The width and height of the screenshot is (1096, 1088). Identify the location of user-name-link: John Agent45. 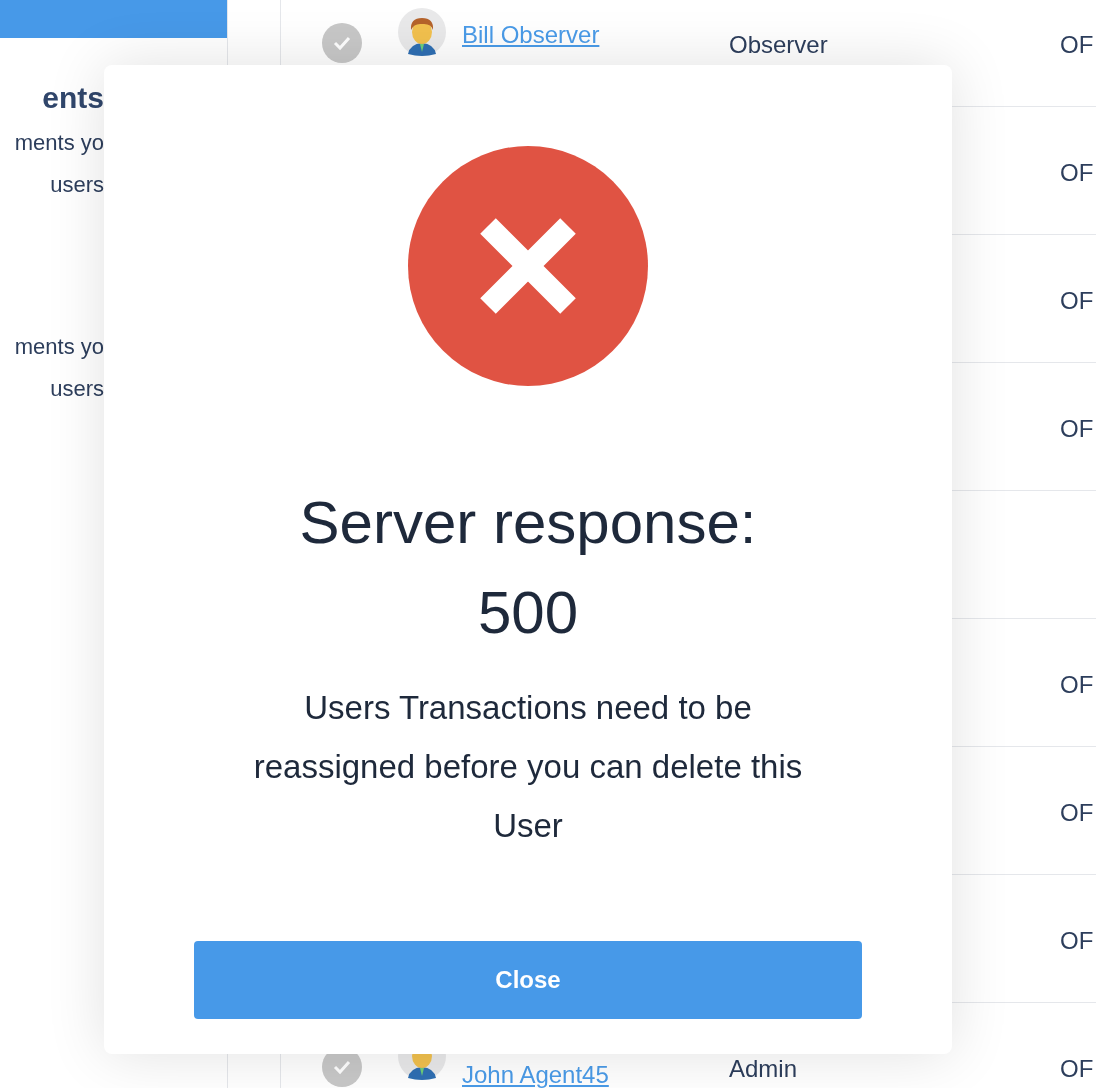
(535, 1072).